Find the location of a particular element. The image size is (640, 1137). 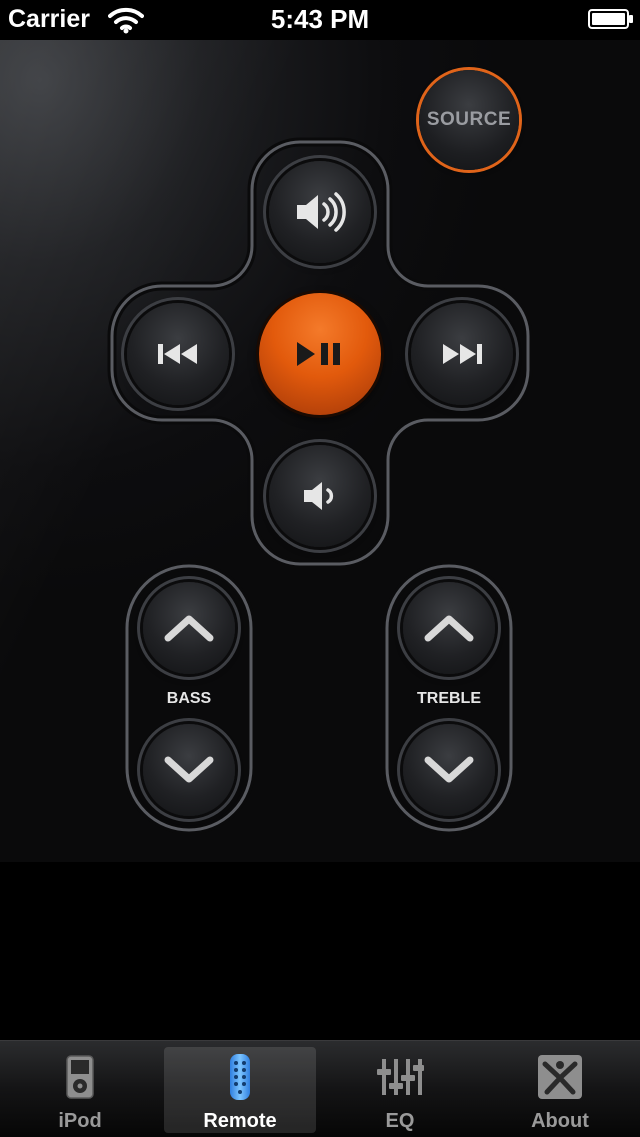

treble-up-button is located at coordinates (449, 628).